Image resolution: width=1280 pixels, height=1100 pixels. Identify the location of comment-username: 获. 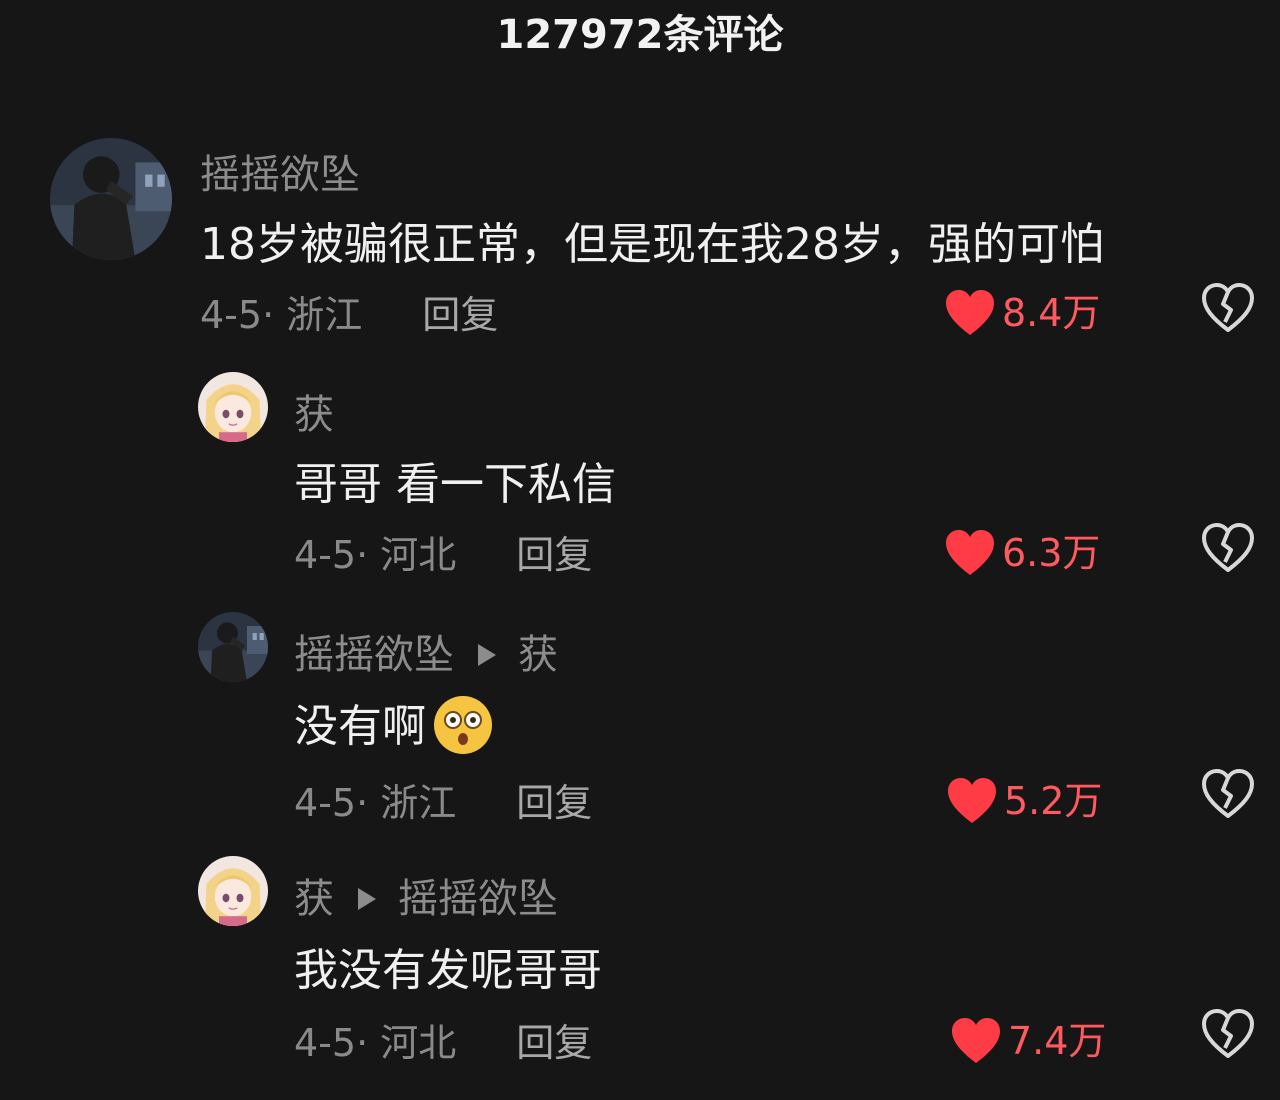
(314, 411).